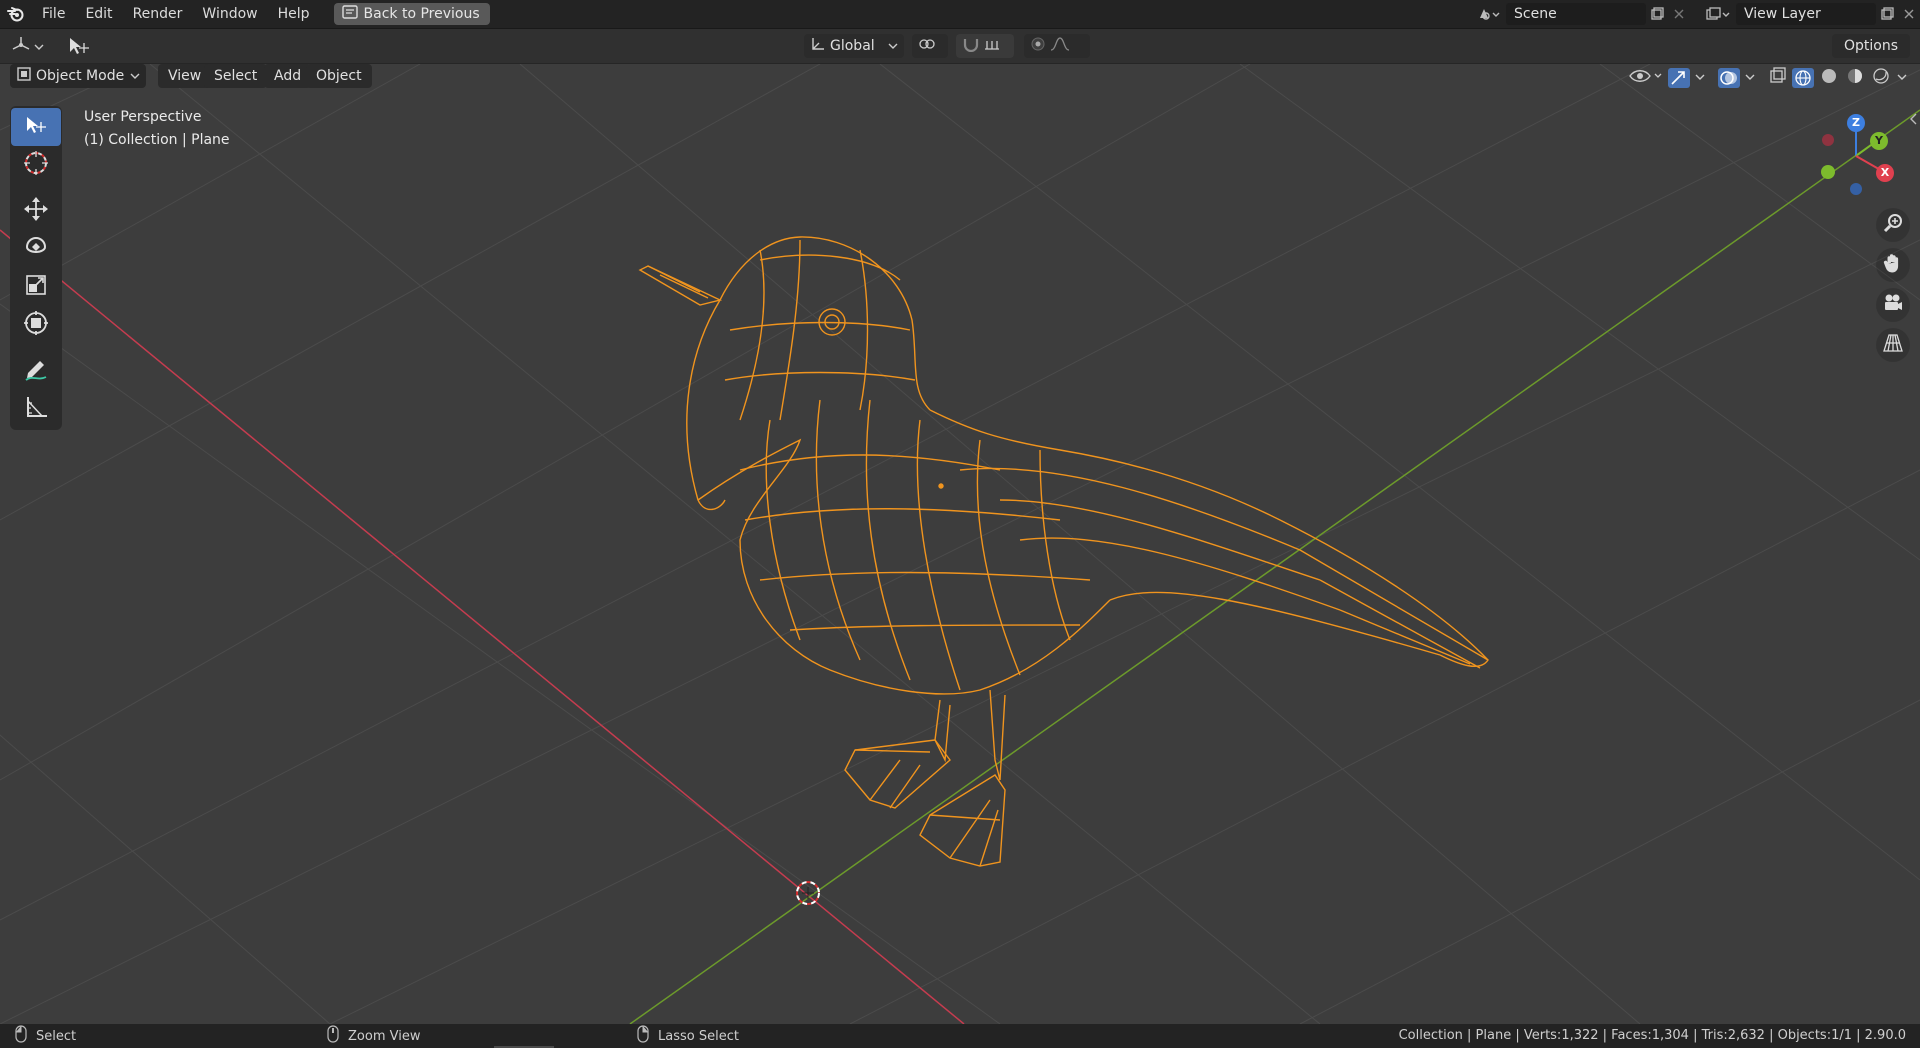 The width and height of the screenshot is (1920, 1048). I want to click on new-view-layer-icon, so click(1887, 14).